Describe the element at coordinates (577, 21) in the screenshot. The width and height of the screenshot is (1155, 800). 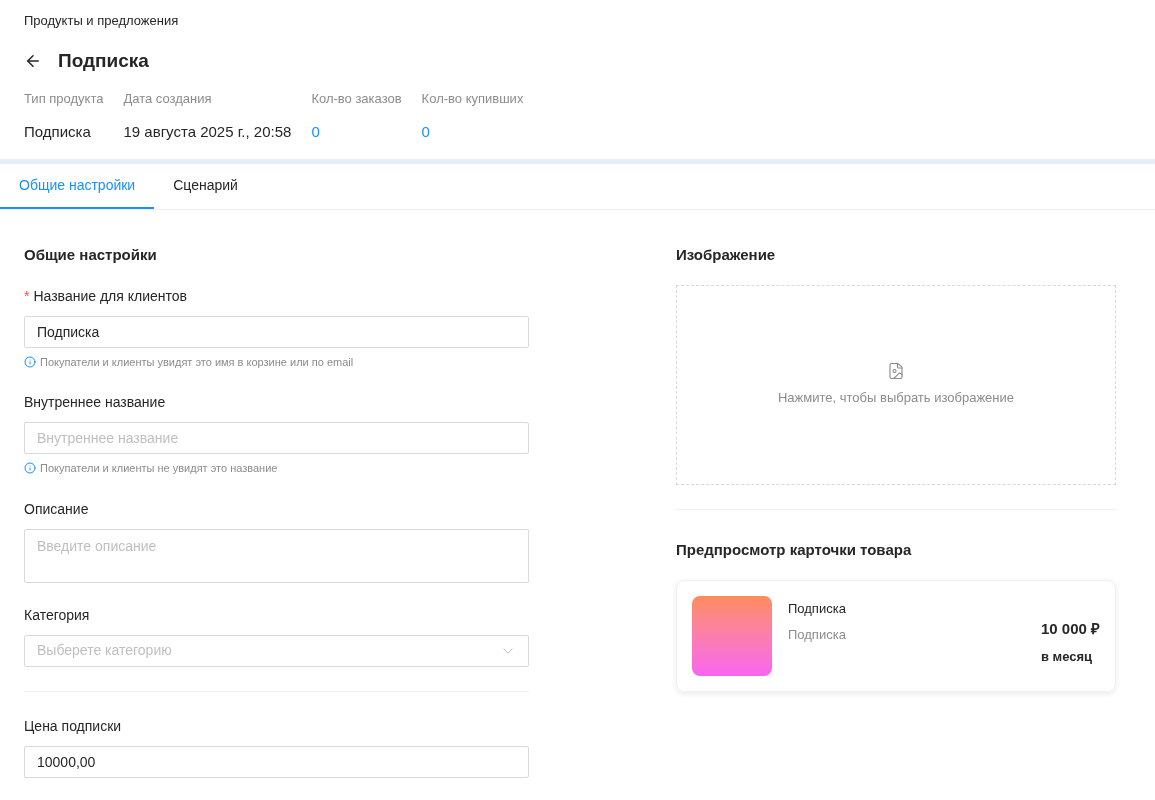
I see `breadcrumb: Продукты и предложения` at that location.